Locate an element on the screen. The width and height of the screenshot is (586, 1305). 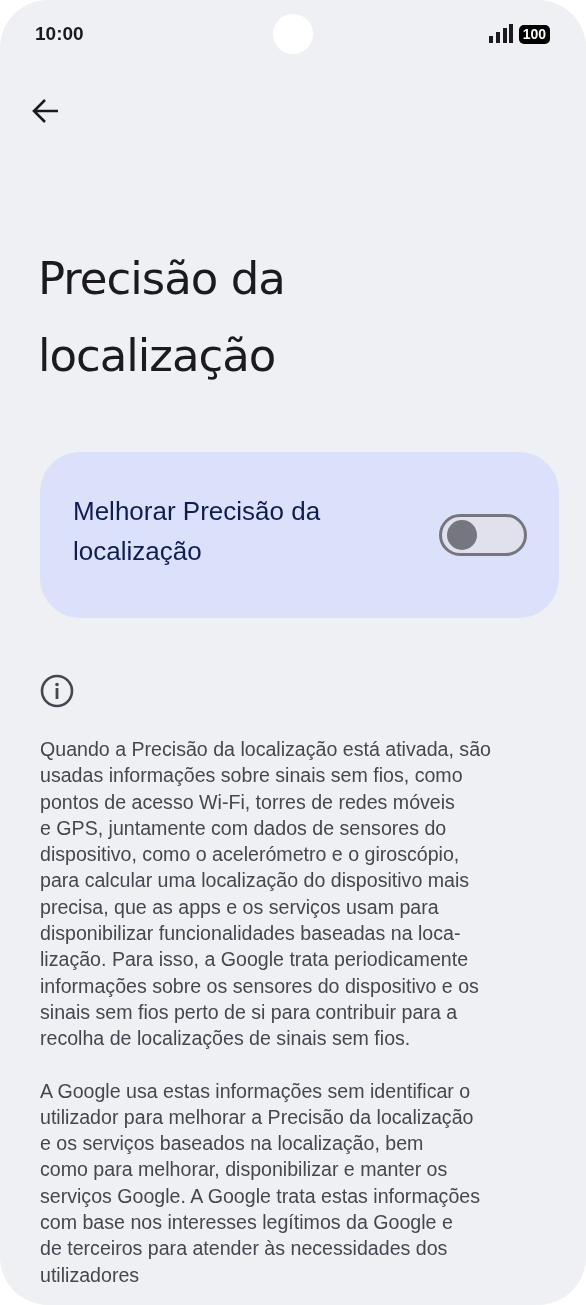
description-text: A Google usa estas informações sem identificar o utilizador para melhorar a Precisão da localização e os serviços baseados na localização, bem como para melhorar, disponibilizar e manter os serviços Google. A Google trata estas informações com base nos interesses legítimos da Google e de terceiros para atender às necessidades dos utilizadores is located at coordinates (260, 1183).